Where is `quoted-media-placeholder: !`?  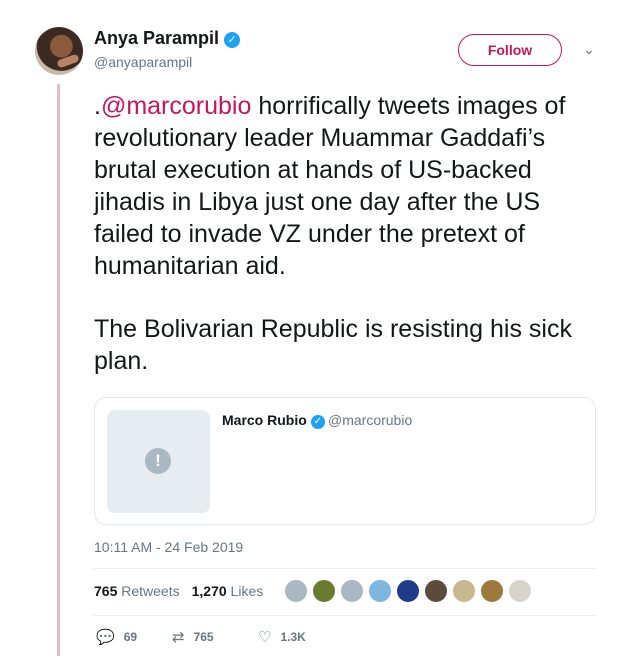
quoted-media-placeholder: ! is located at coordinates (158, 461).